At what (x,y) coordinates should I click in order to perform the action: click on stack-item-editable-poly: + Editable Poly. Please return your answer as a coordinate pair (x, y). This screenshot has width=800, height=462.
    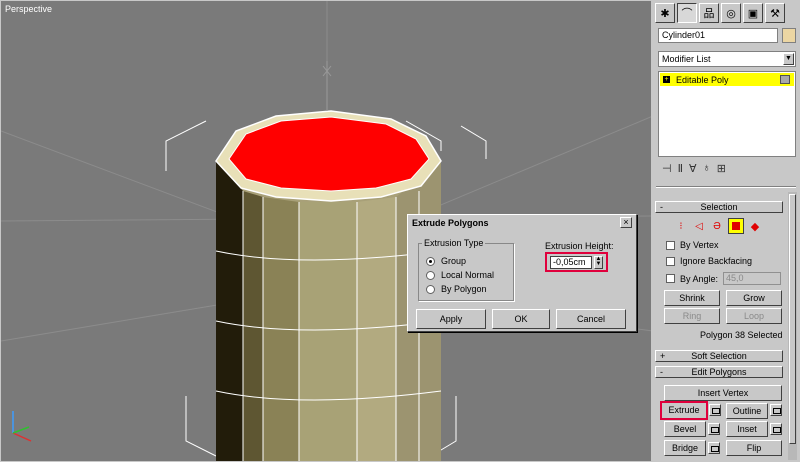
    Looking at the image, I should click on (727, 79).